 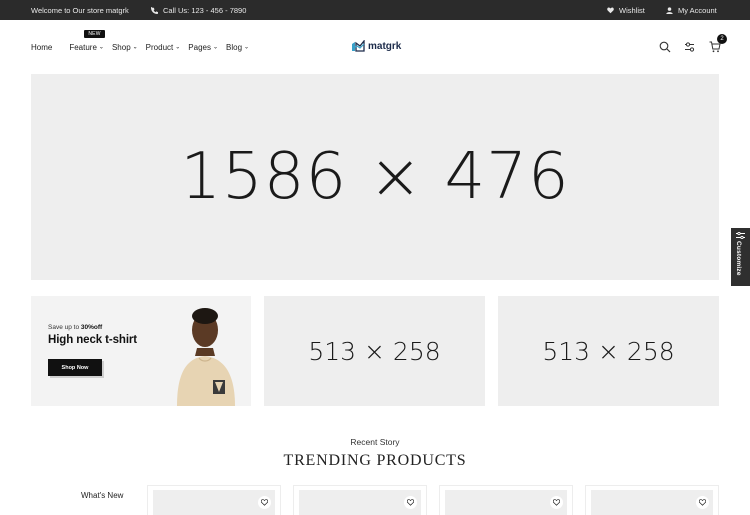 I want to click on search-icon, so click(x=665, y=46).